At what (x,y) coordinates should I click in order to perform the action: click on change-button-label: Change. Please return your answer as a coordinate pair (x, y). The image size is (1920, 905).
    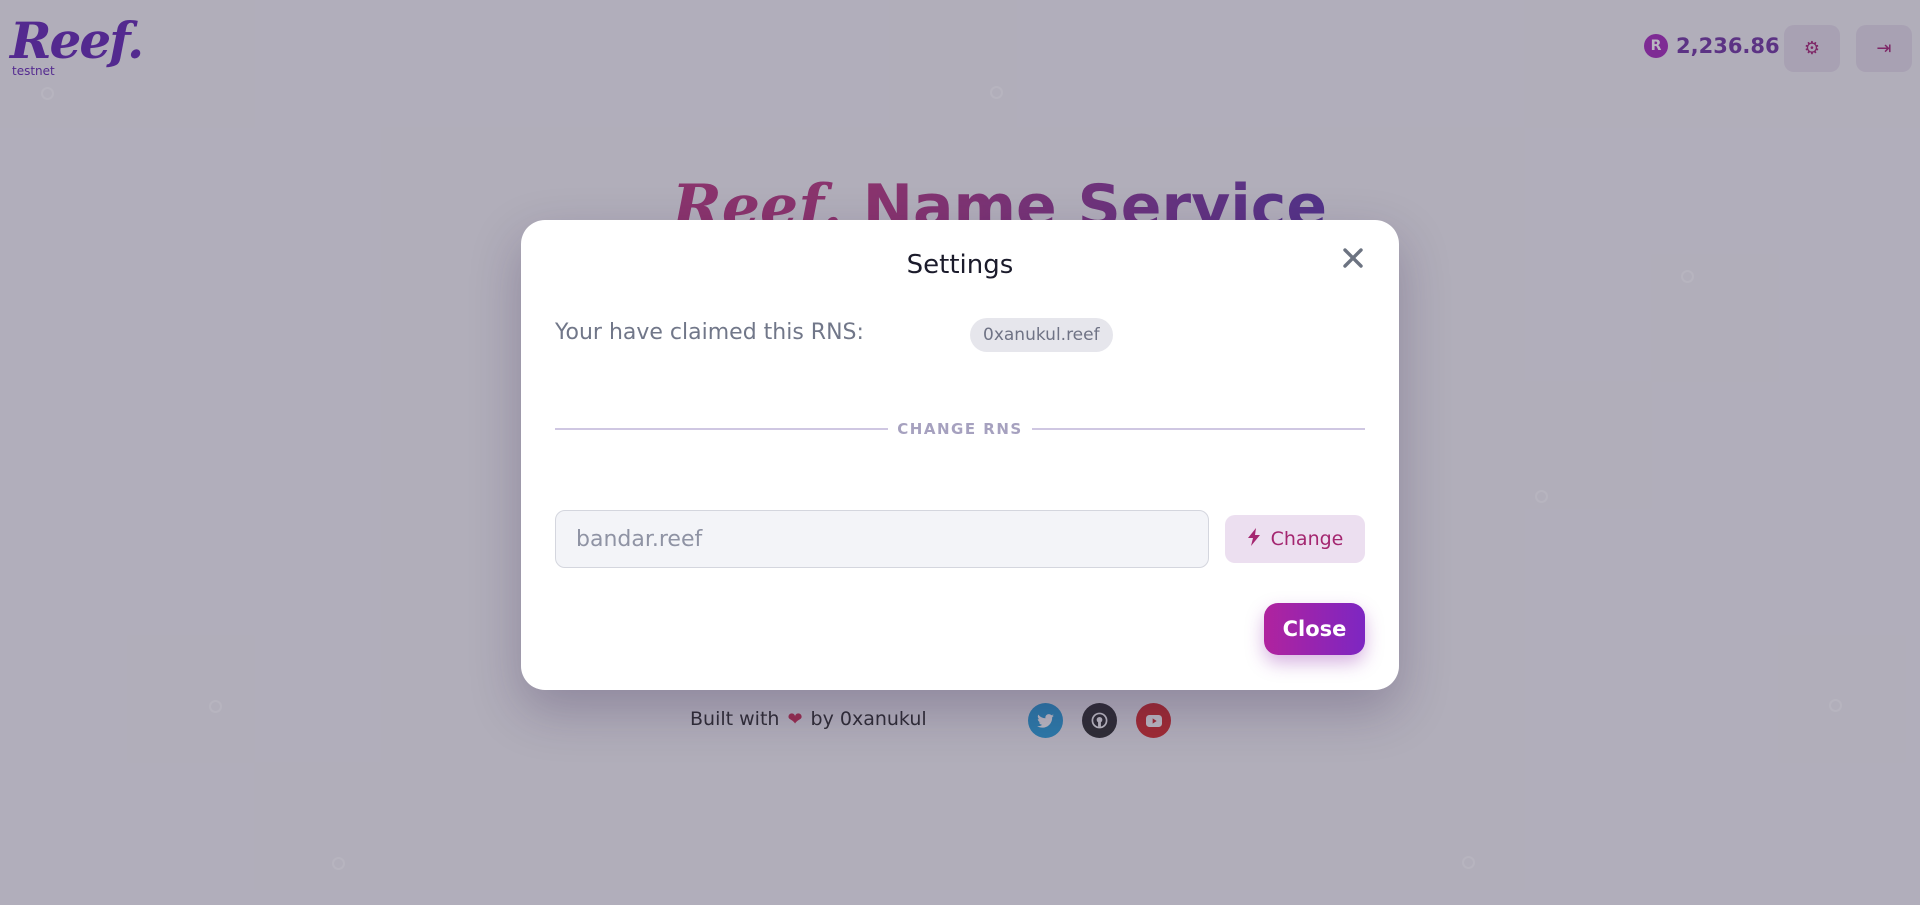
    Looking at the image, I should click on (1307, 539).